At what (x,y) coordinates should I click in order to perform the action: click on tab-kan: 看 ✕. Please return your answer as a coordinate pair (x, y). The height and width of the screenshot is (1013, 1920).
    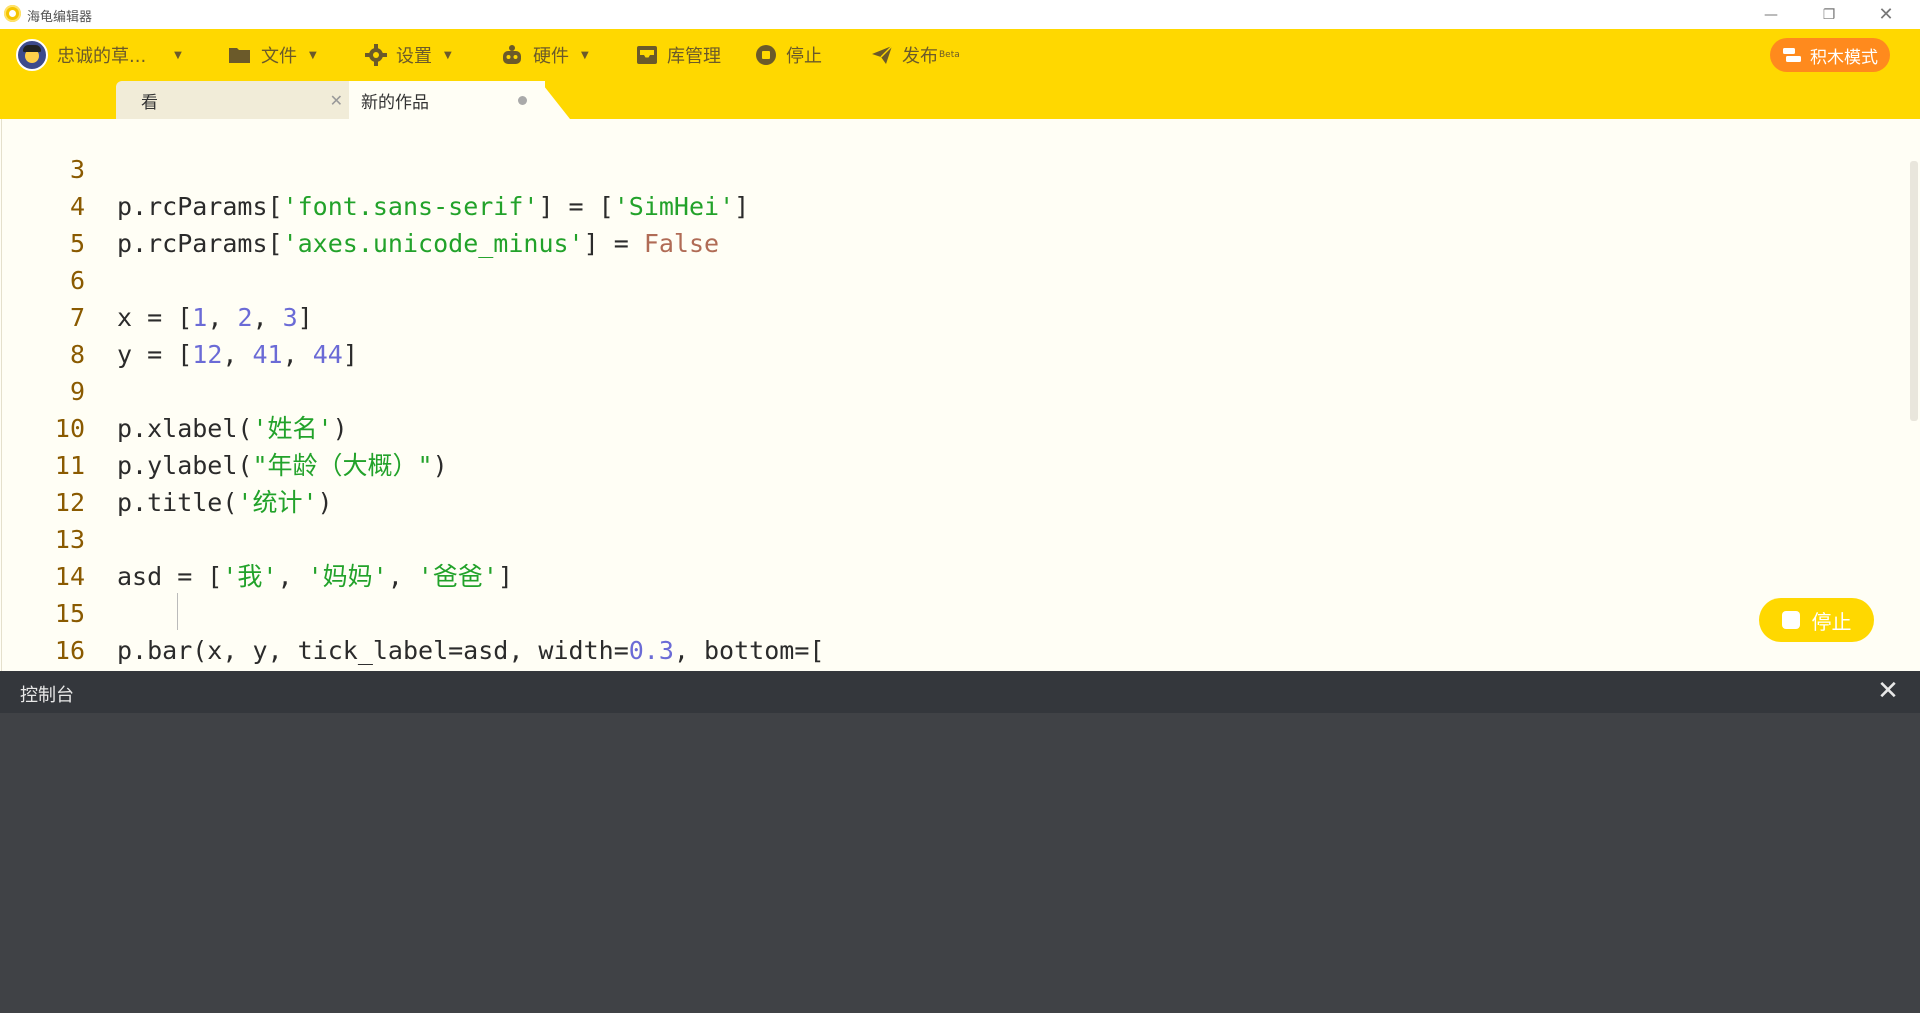
    Looking at the image, I should click on (232, 100).